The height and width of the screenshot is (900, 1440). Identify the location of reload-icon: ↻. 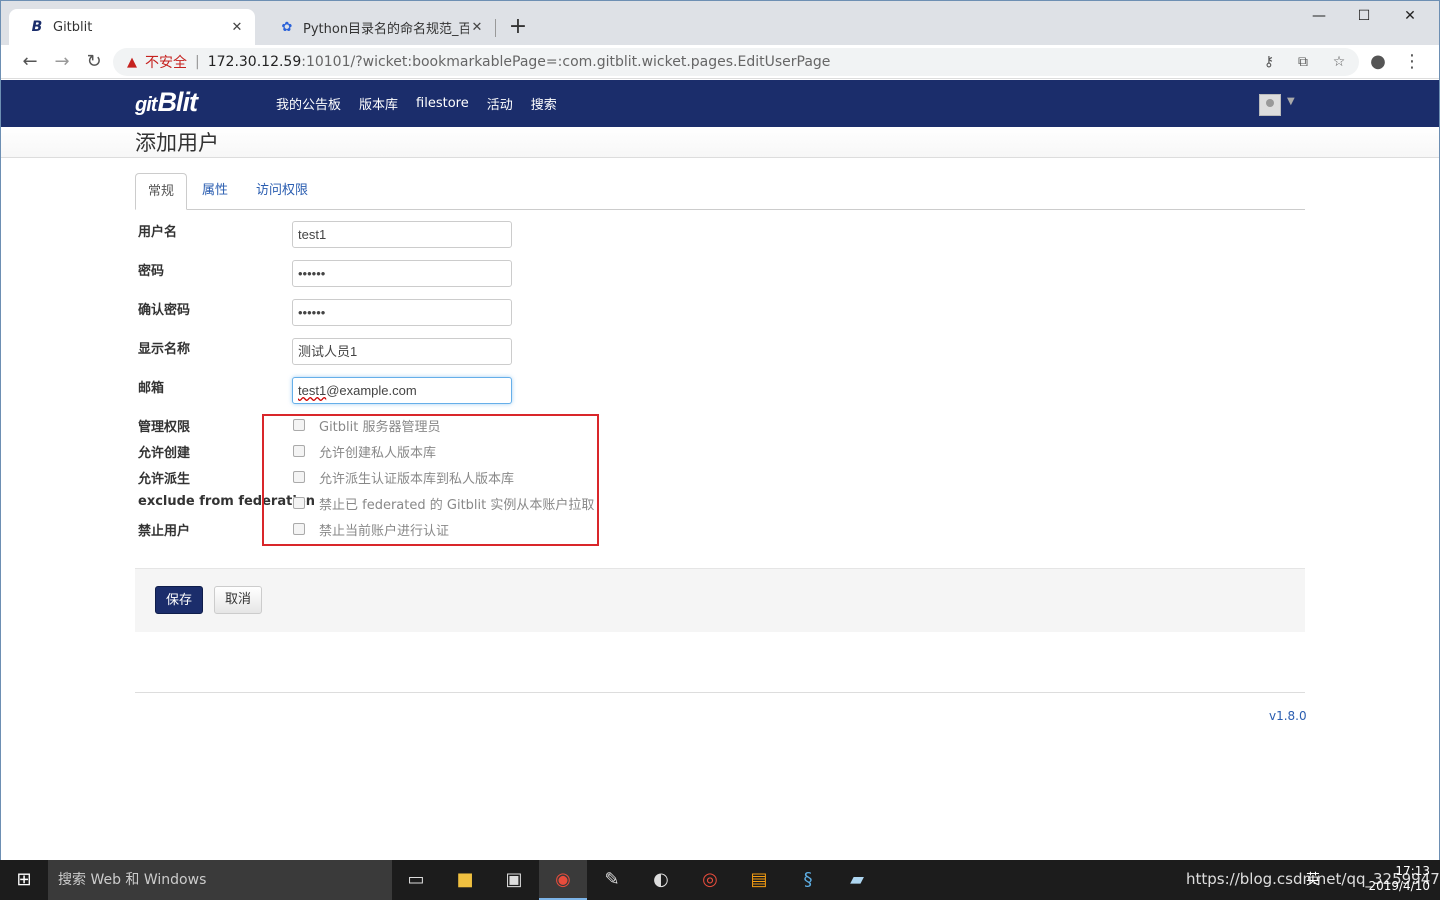
(94, 62).